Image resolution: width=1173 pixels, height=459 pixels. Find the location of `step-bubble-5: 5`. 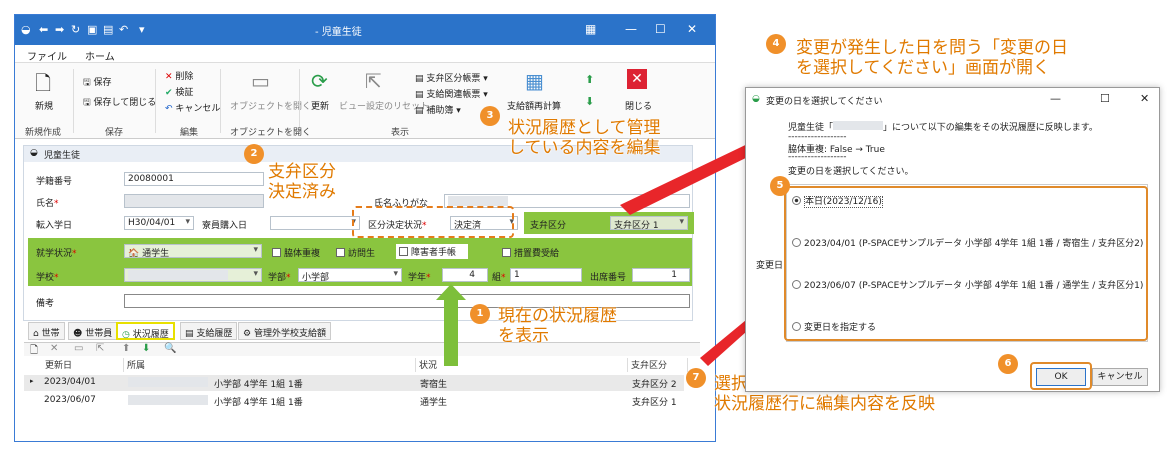

step-bubble-5: 5 is located at coordinates (780, 186).